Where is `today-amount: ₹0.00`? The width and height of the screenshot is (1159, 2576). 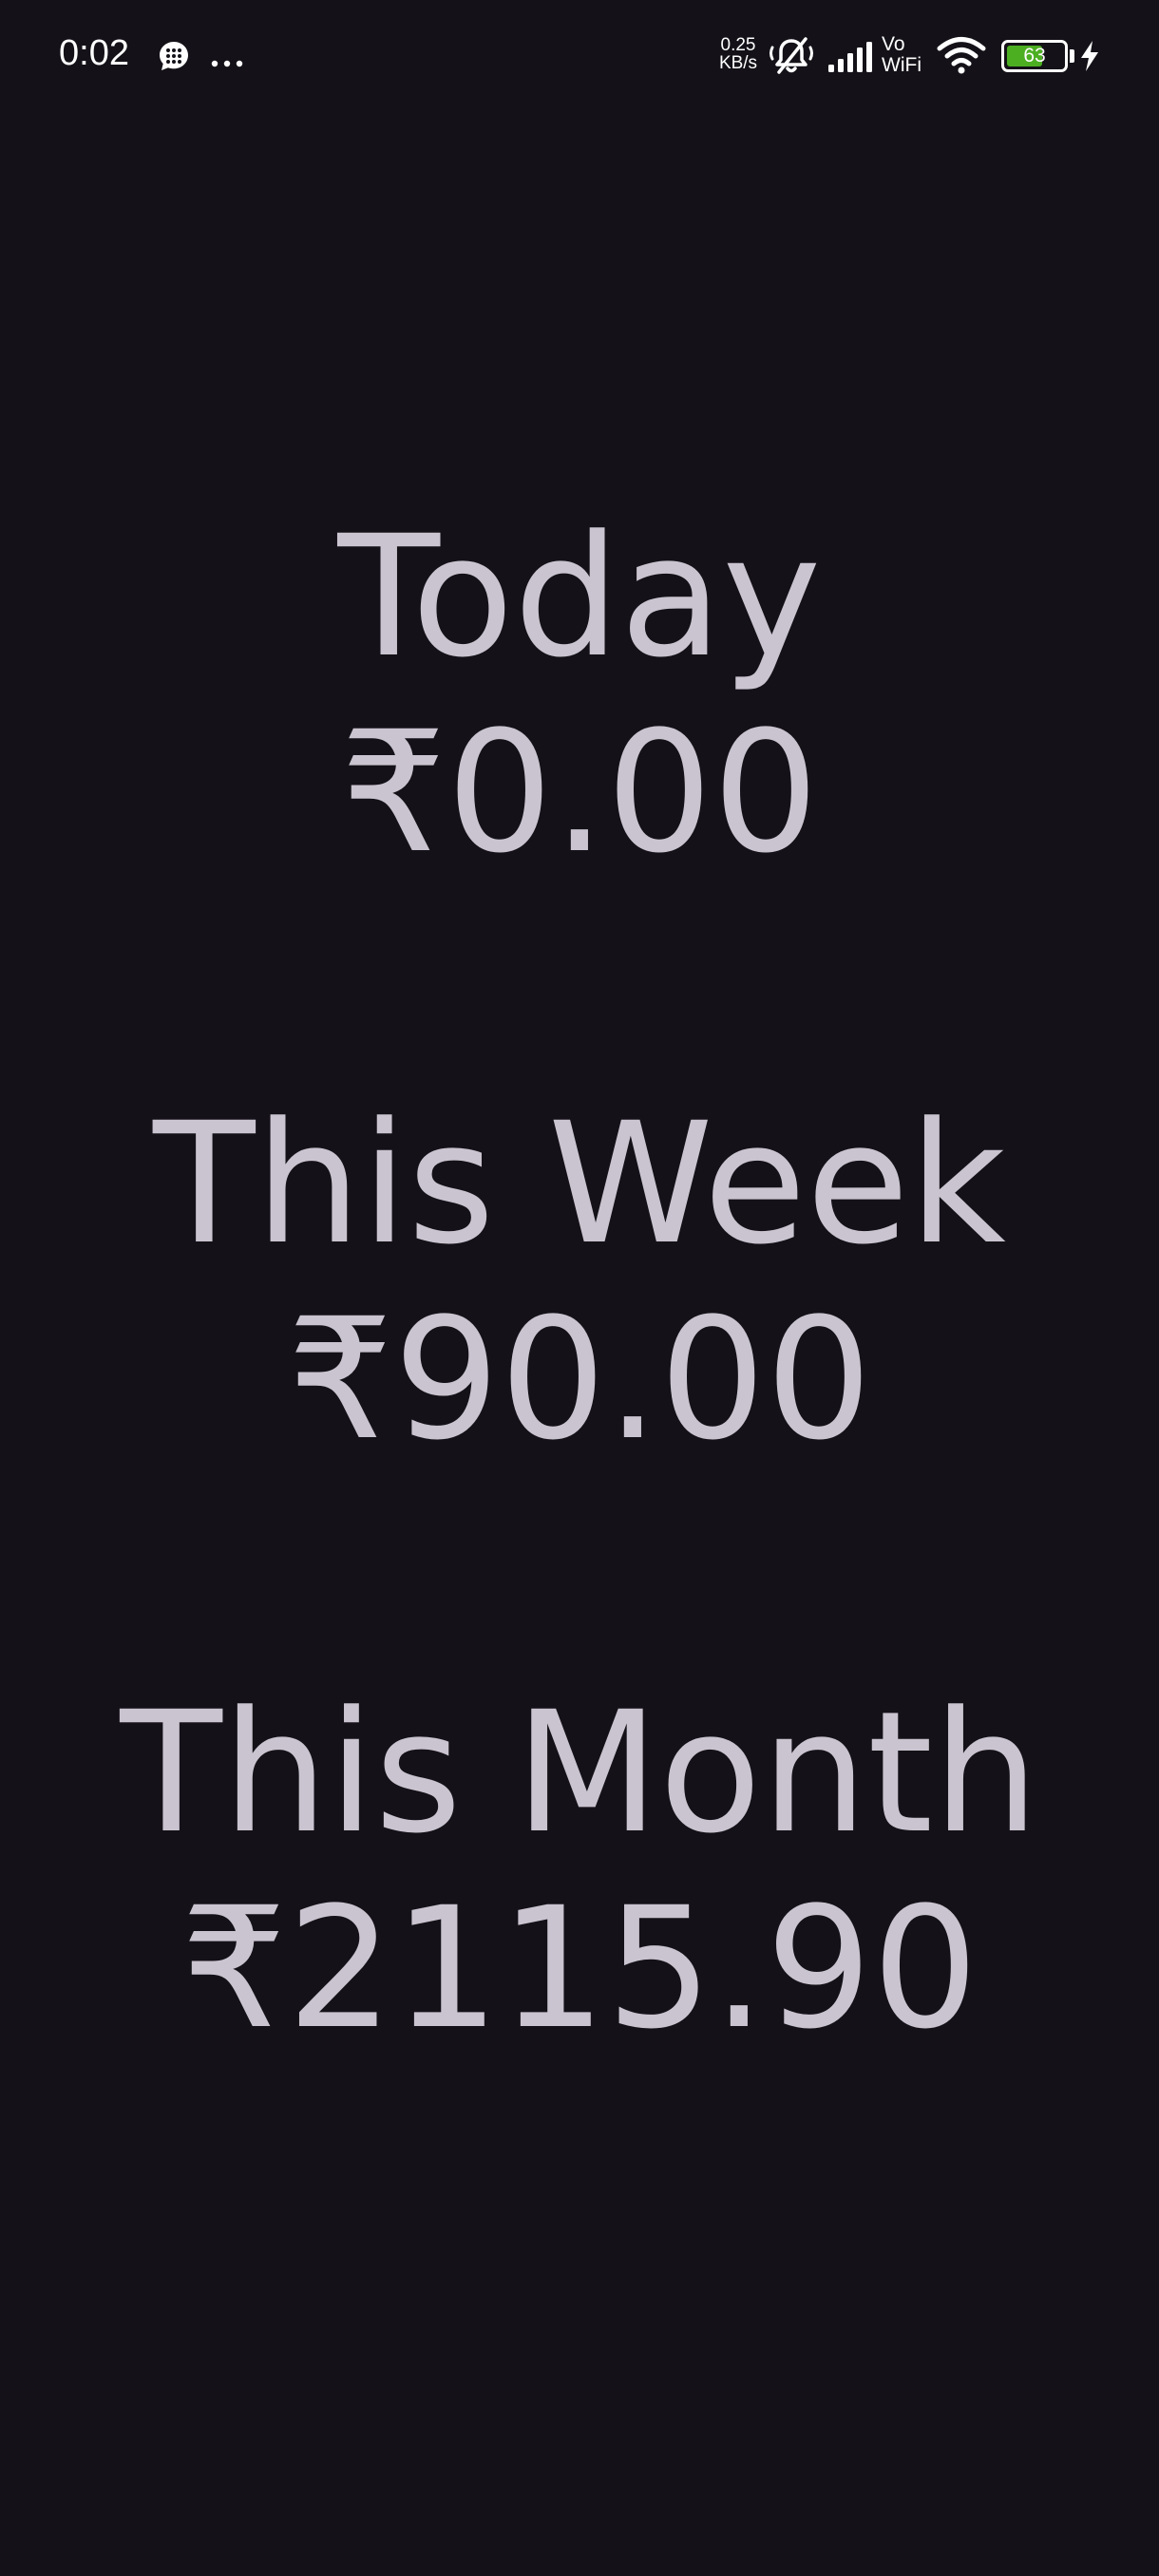
today-amount: ₹0.00 is located at coordinates (579, 792).